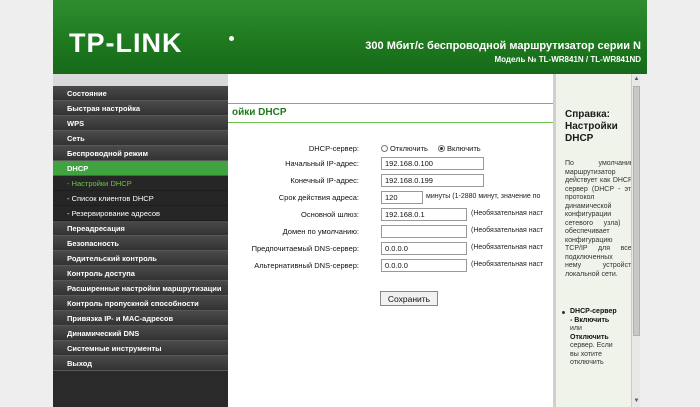 This screenshot has height=407, width=700. What do you see at coordinates (318, 197) in the screenshot?
I see `lease-time-label: Срок действия адреса:` at bounding box center [318, 197].